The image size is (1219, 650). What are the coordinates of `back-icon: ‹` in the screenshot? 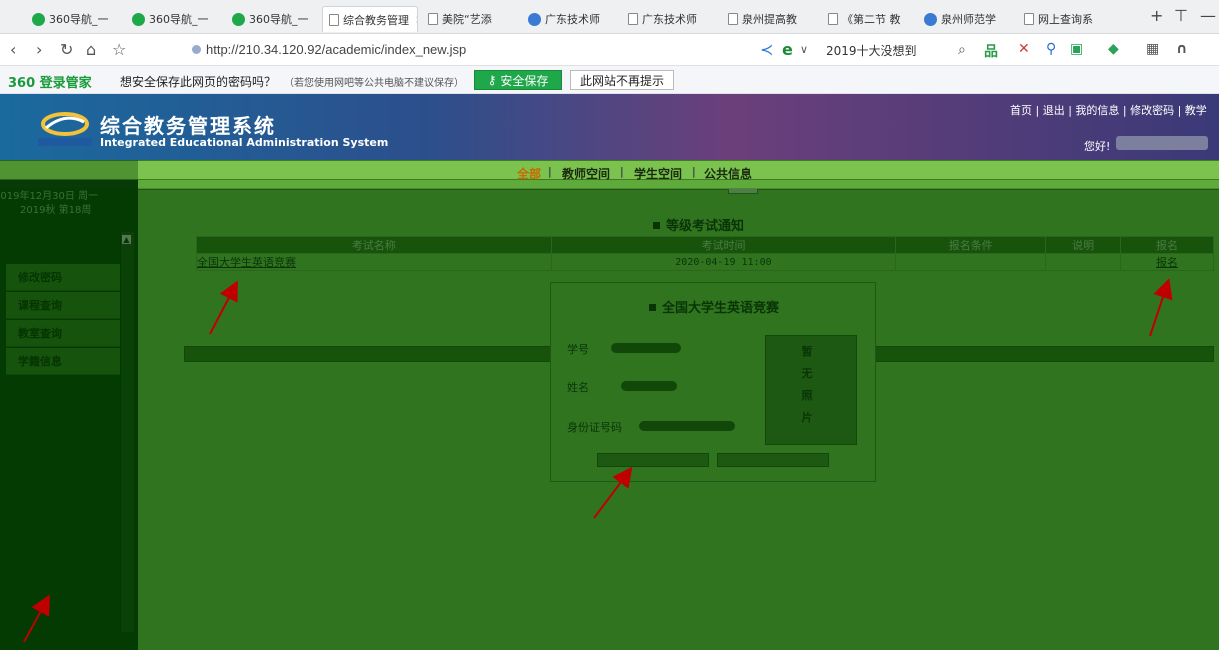 It's located at (13, 49).